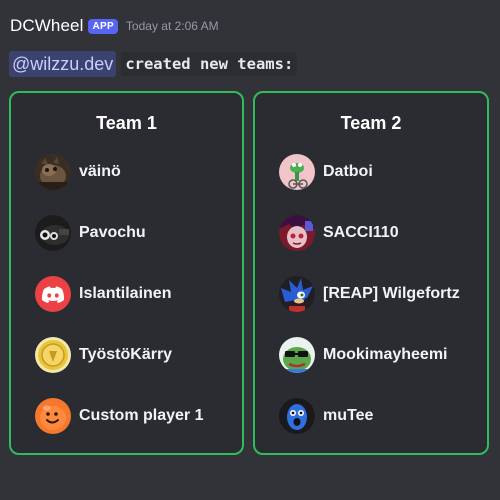 The width and height of the screenshot is (500, 500). What do you see at coordinates (348, 415) in the screenshot?
I see `player-name: muTee` at bounding box center [348, 415].